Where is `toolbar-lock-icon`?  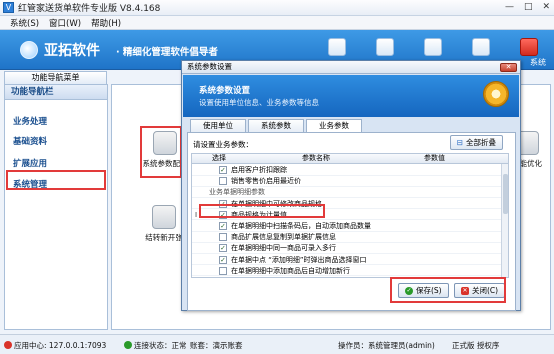
toolbar-lock-icon is located at coordinates (433, 47).